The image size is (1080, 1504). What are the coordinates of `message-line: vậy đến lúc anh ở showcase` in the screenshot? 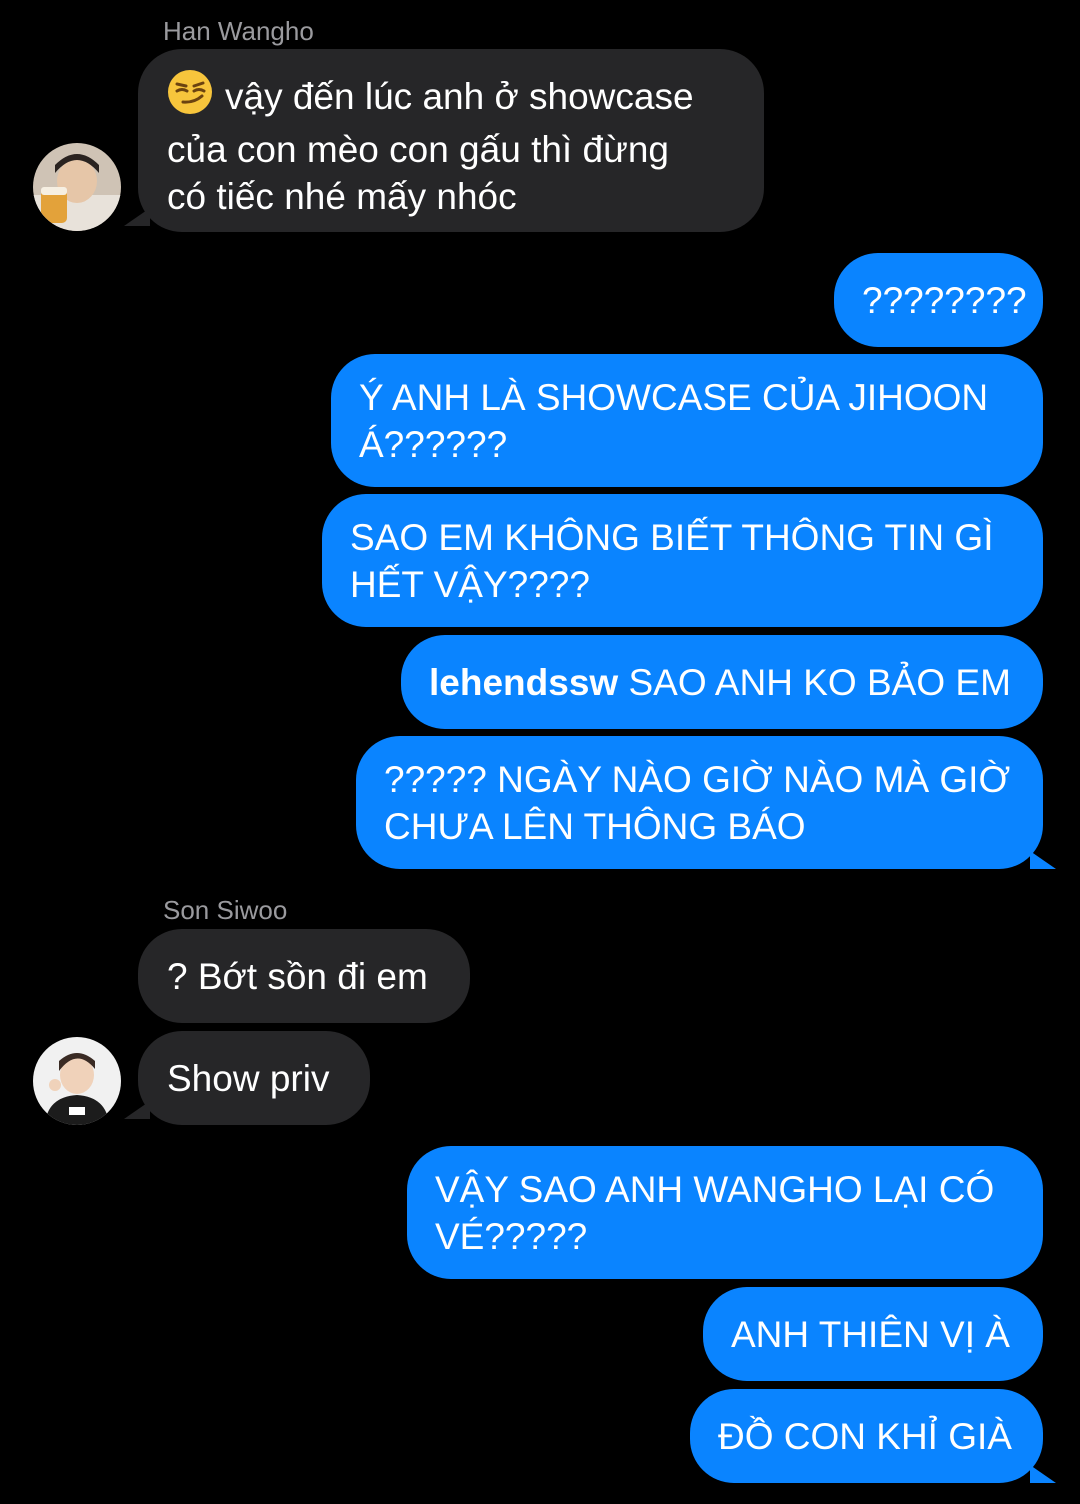 It's located at (451, 97).